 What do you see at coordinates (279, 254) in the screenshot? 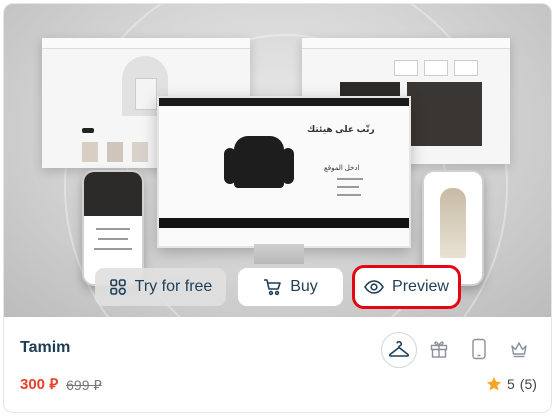
I see `monitor-stand` at bounding box center [279, 254].